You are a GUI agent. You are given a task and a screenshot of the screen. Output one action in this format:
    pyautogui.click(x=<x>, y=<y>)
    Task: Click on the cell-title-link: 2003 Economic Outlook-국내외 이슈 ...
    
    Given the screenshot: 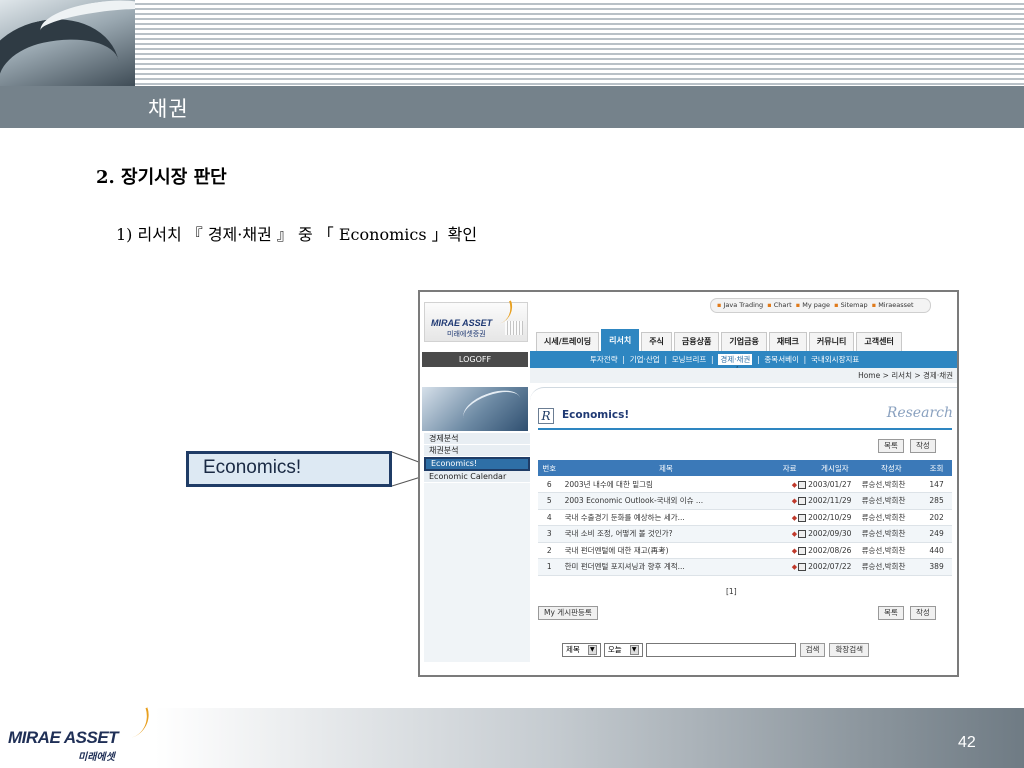 What is the action you would take?
    pyautogui.click(x=666, y=501)
    